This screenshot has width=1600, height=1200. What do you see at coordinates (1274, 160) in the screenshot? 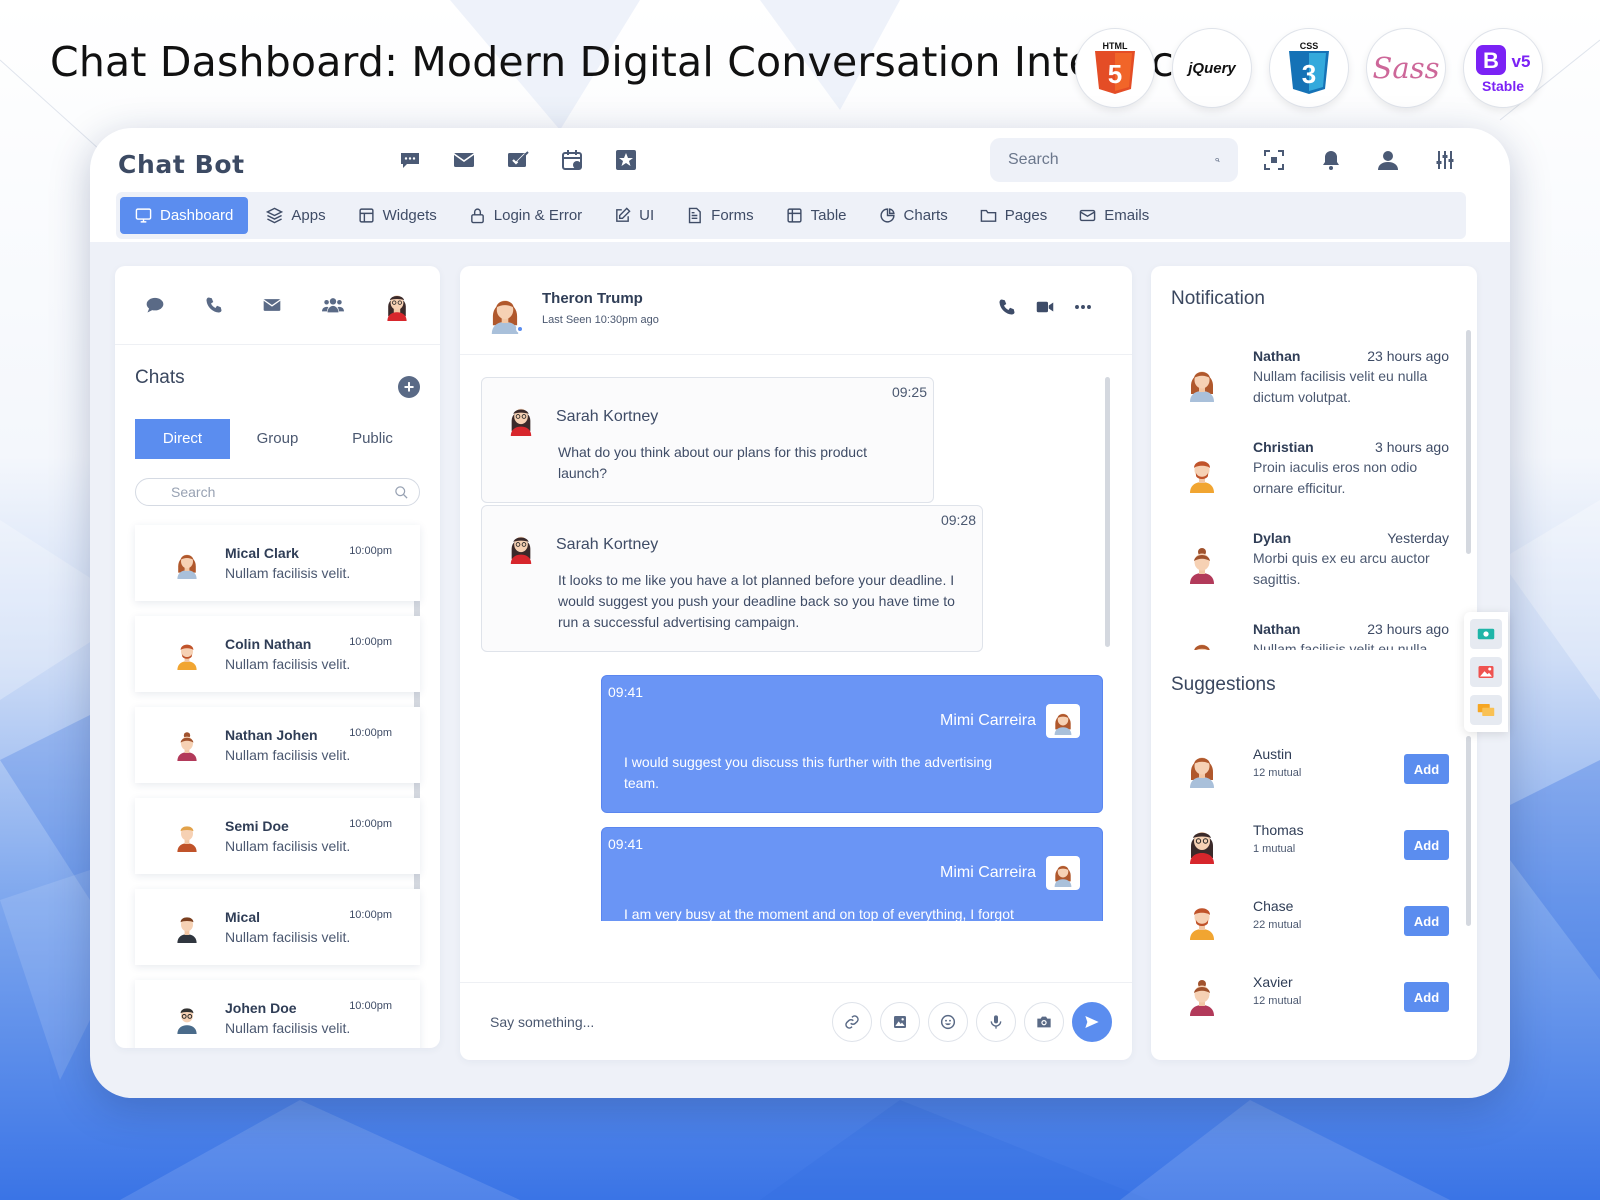
I see `fullscreen-icon` at bounding box center [1274, 160].